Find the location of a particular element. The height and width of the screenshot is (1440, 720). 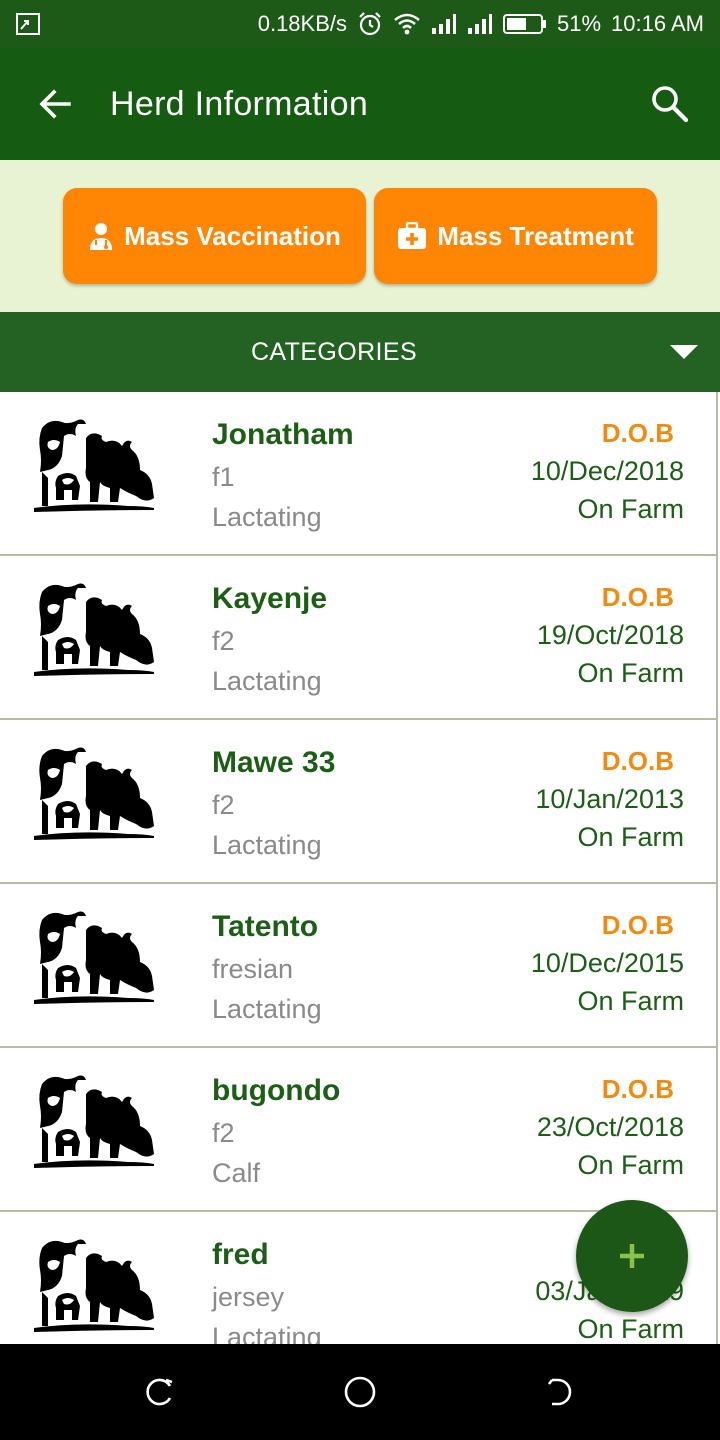

network-speed: 0.18KB/s is located at coordinates (302, 23).